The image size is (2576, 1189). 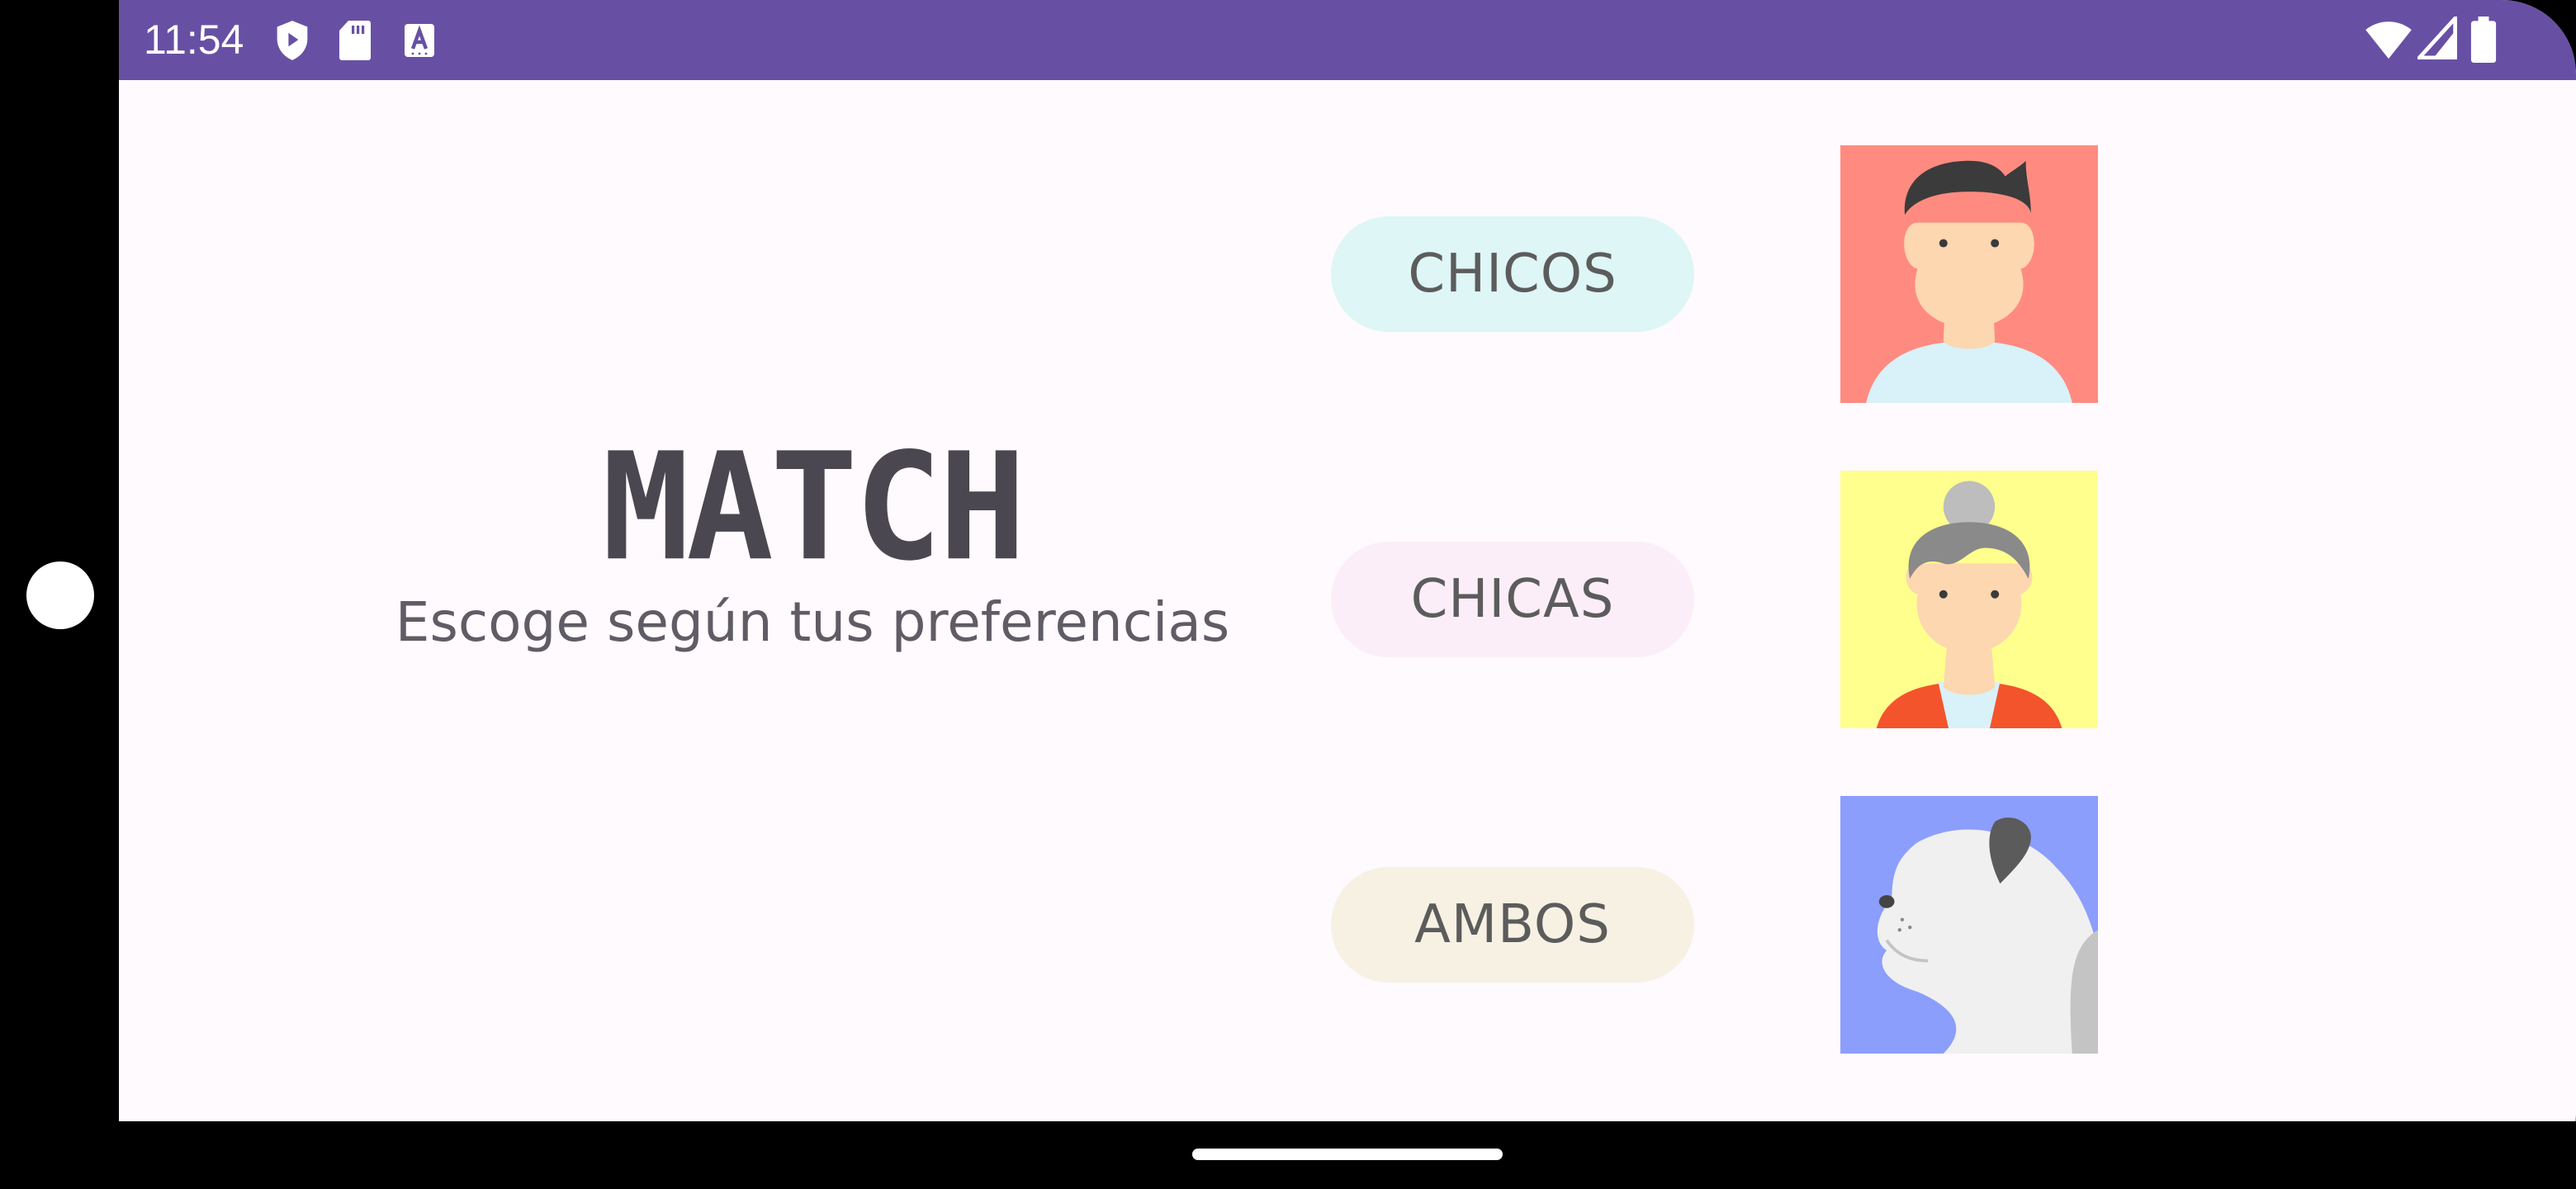 I want to click on font-a-icon, so click(x=419, y=40).